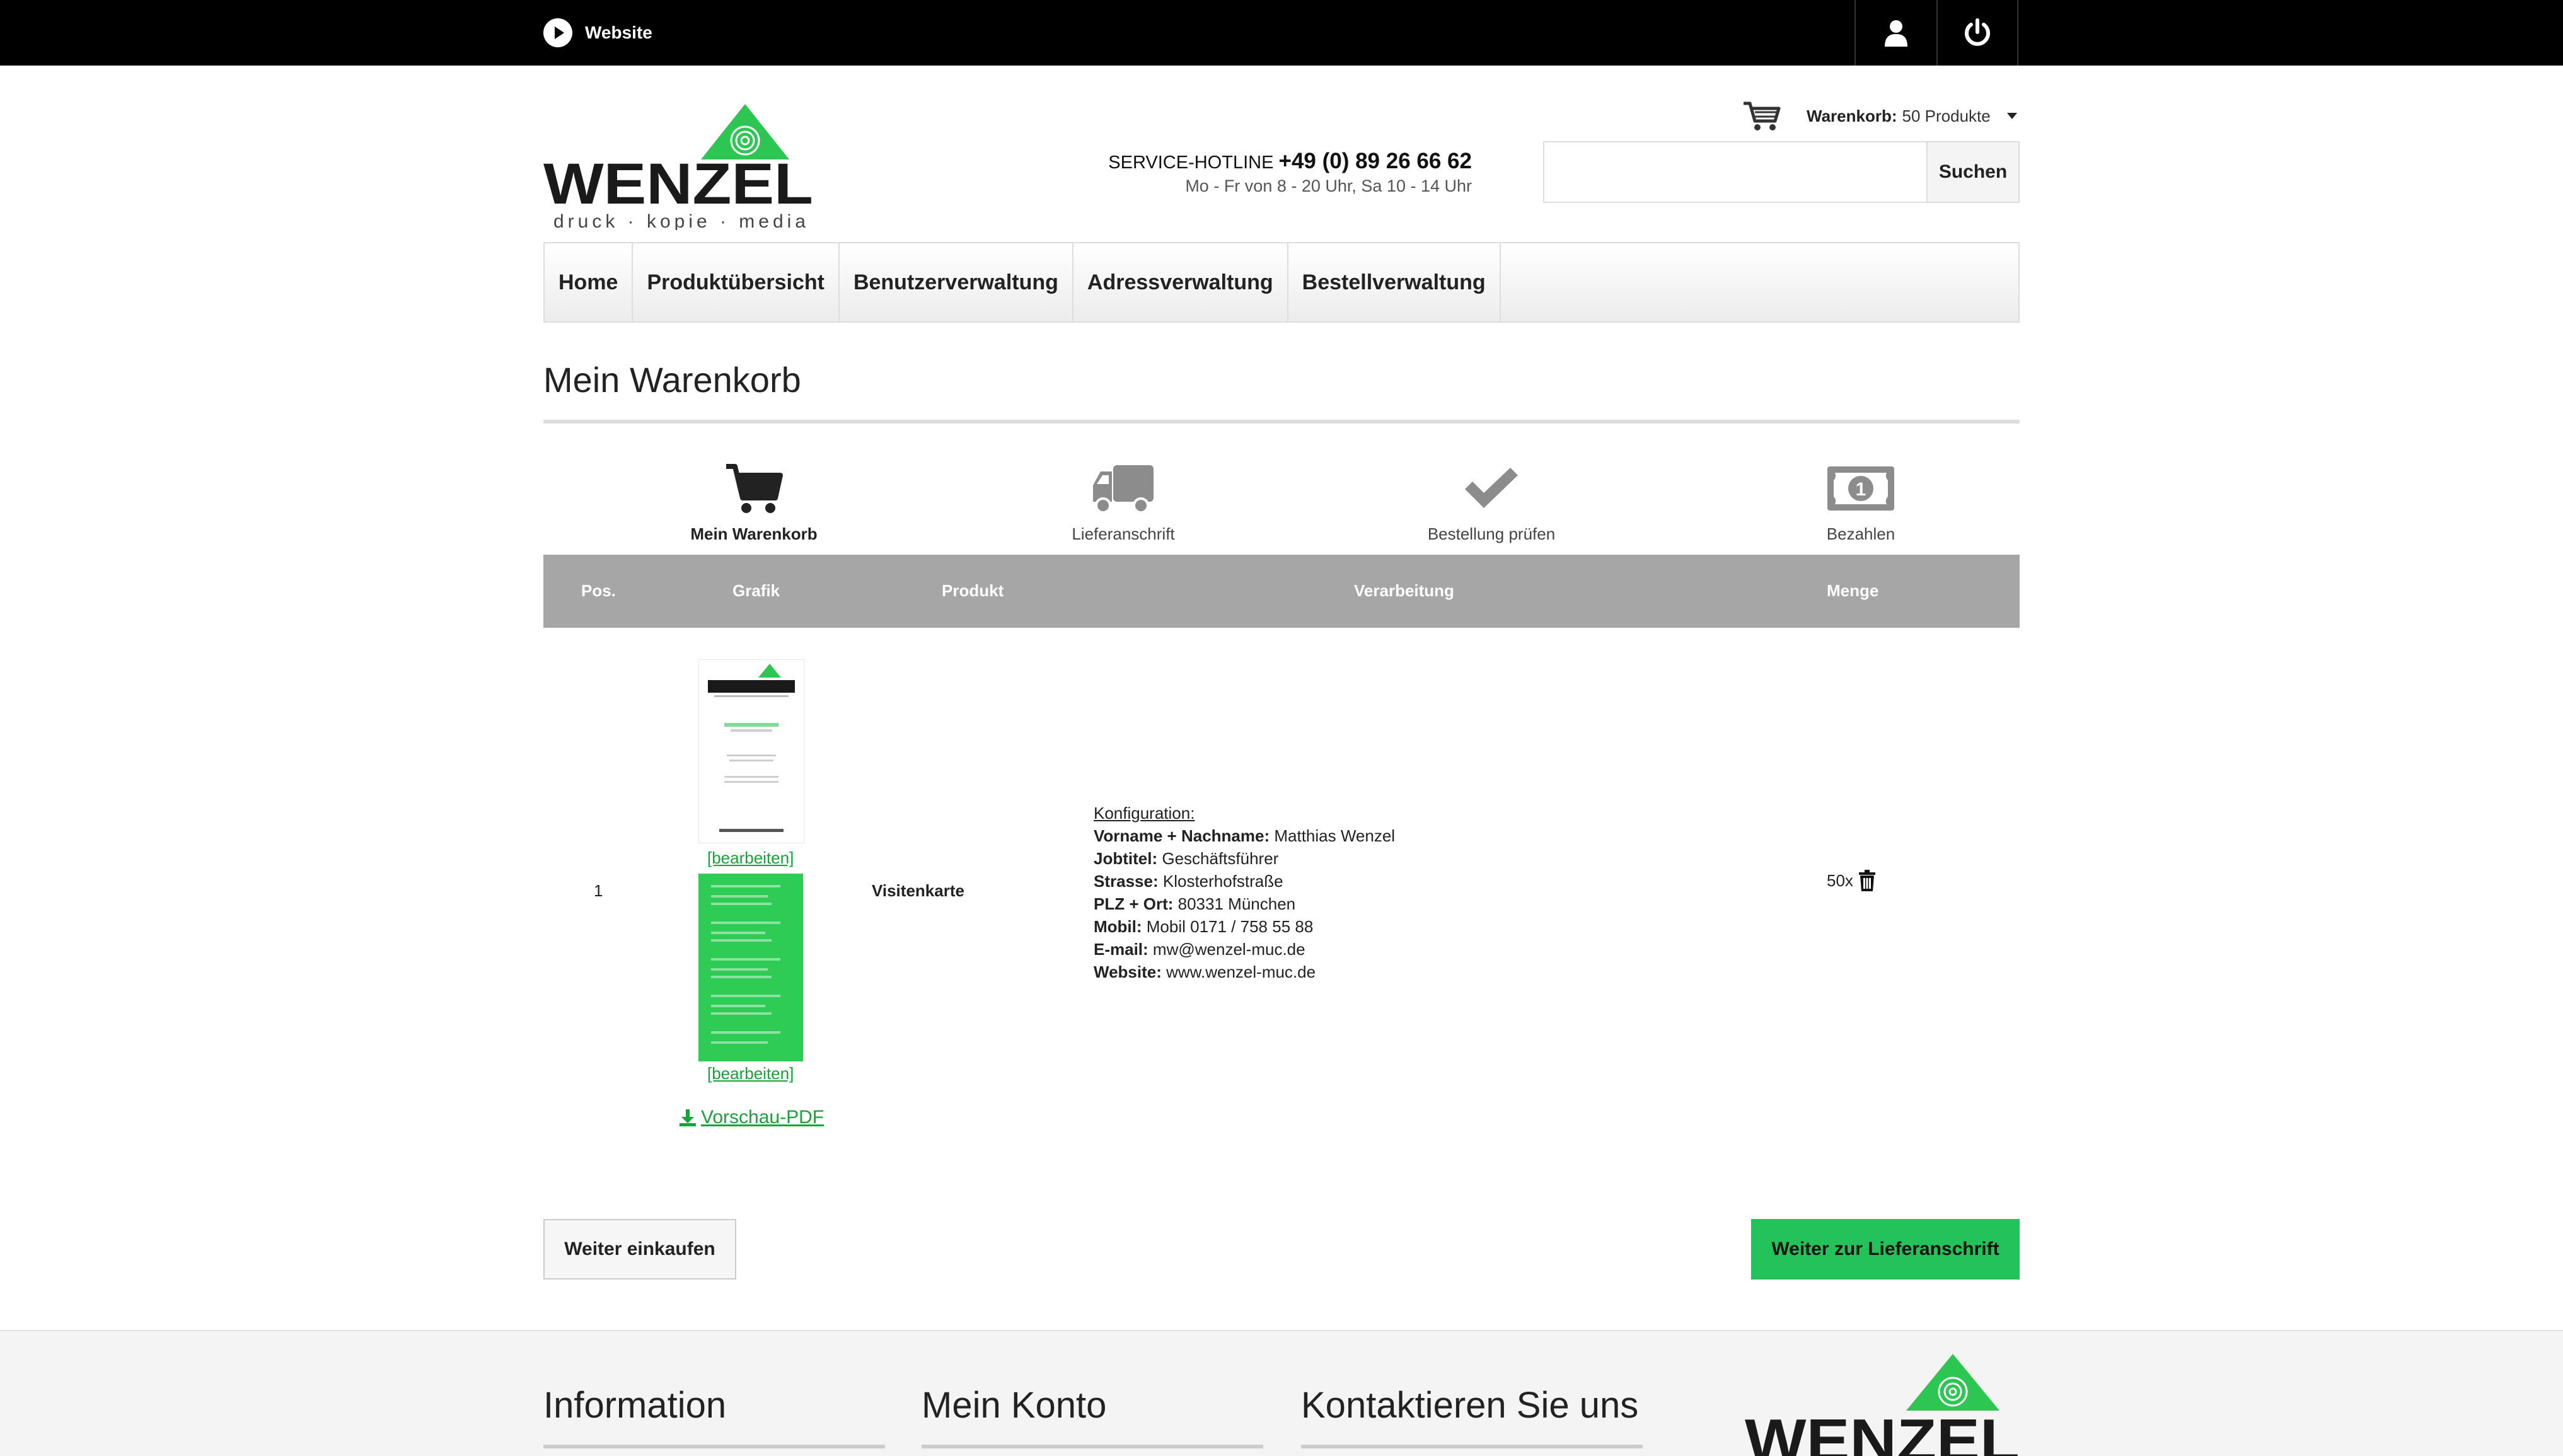 The image size is (2563, 1456). What do you see at coordinates (618, 32) in the screenshot?
I see `website-label: Website` at bounding box center [618, 32].